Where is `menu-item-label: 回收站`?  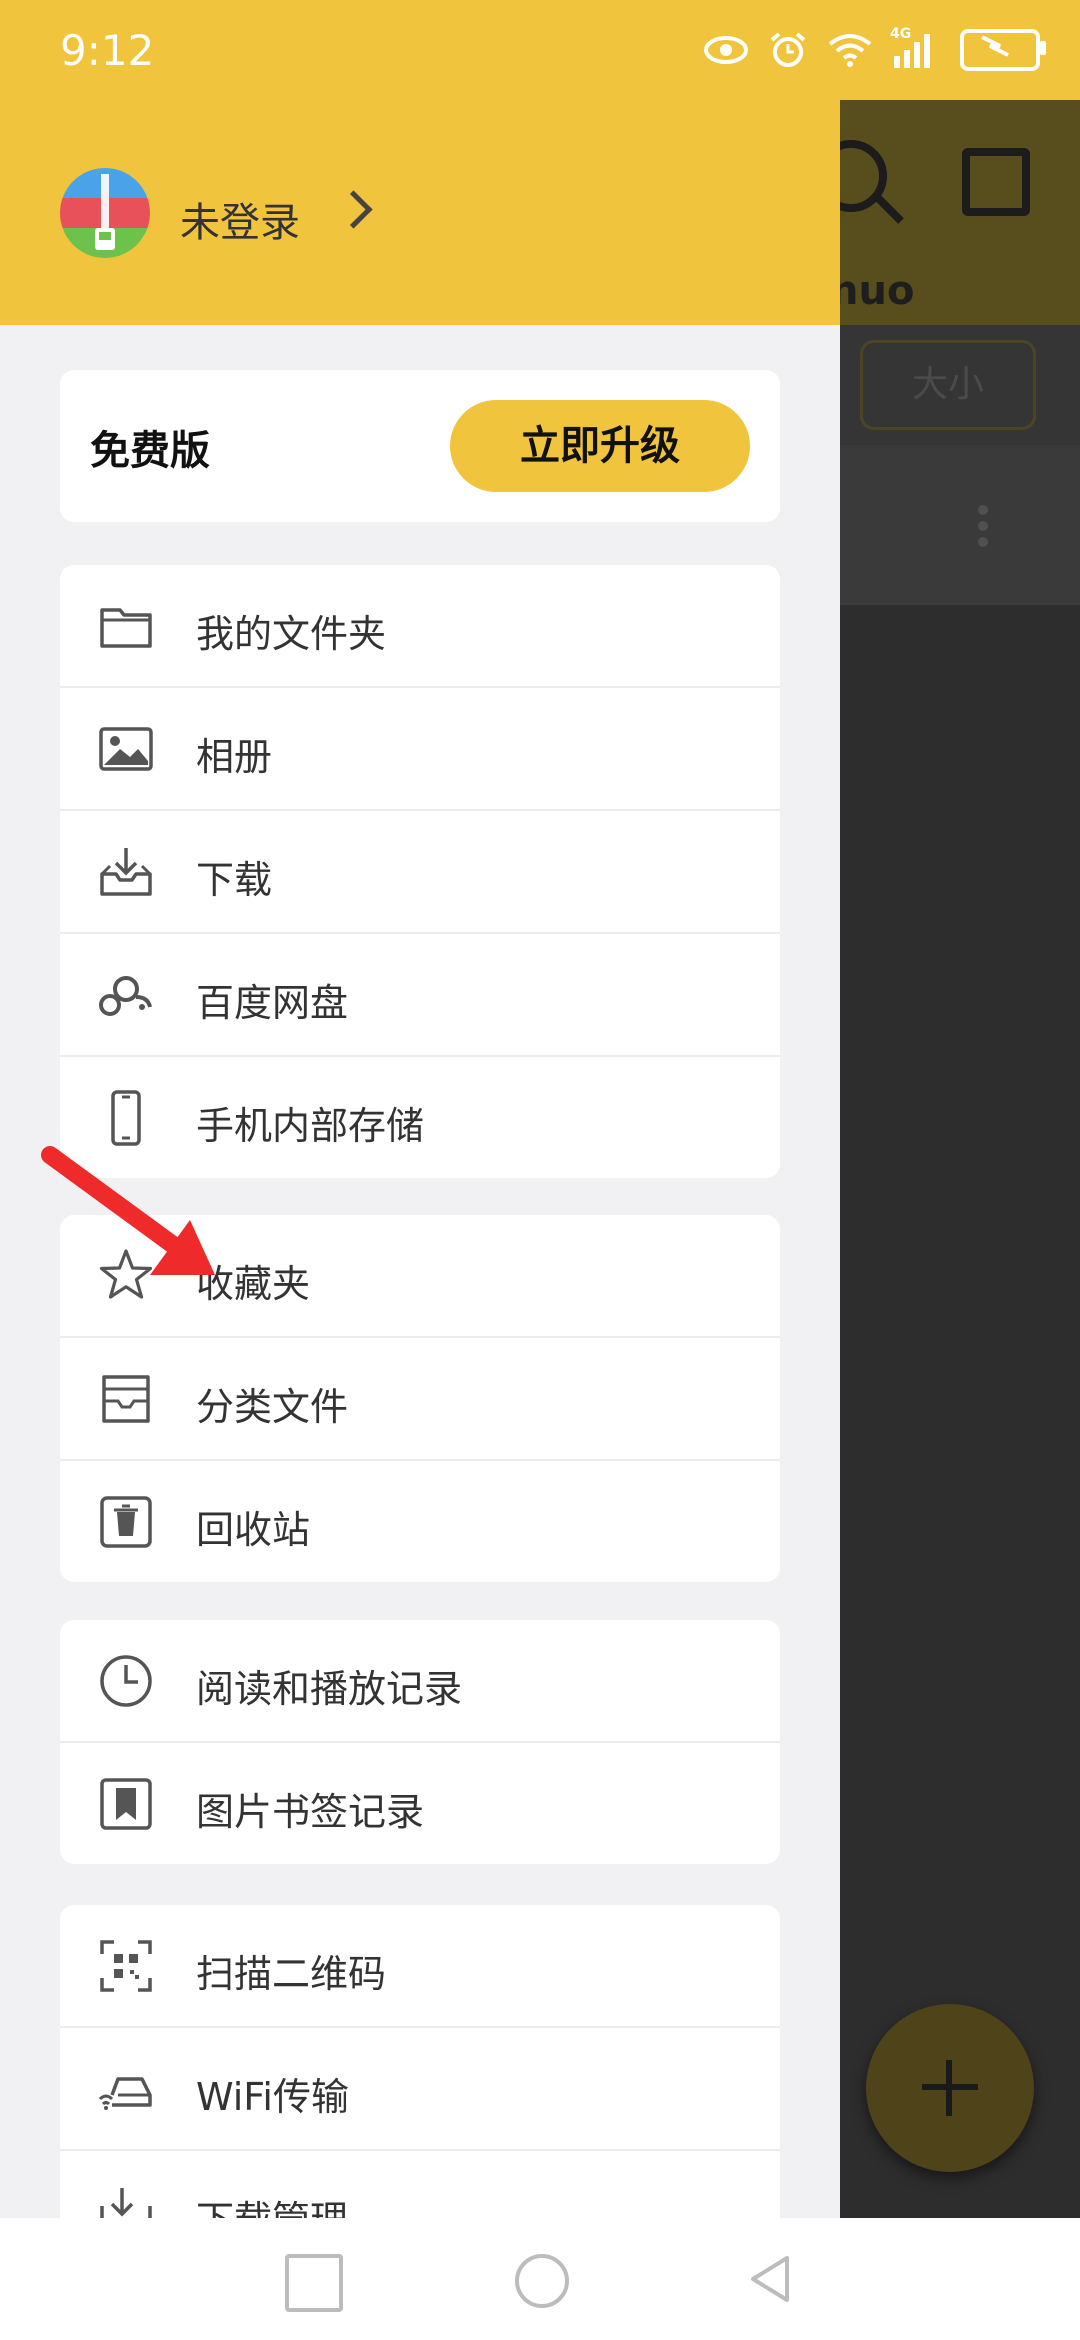
menu-item-label: 回收站 is located at coordinates (253, 1530).